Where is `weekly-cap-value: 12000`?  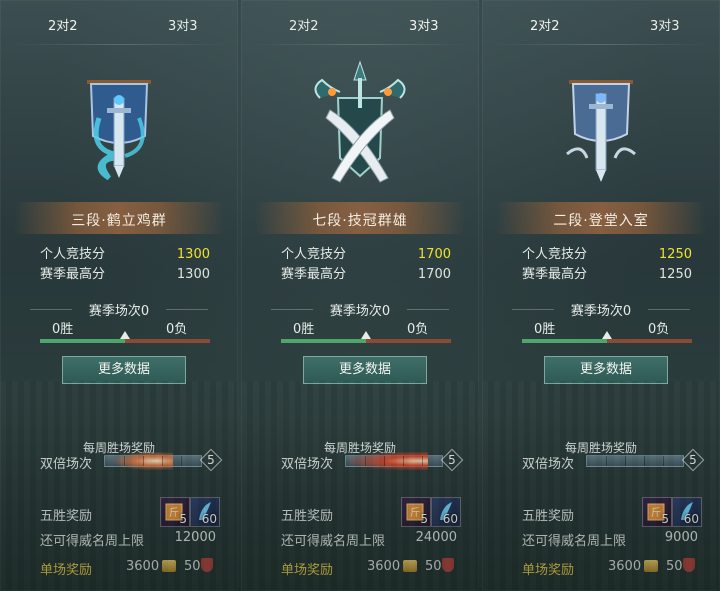
weekly-cap-value: 12000 is located at coordinates (195, 537).